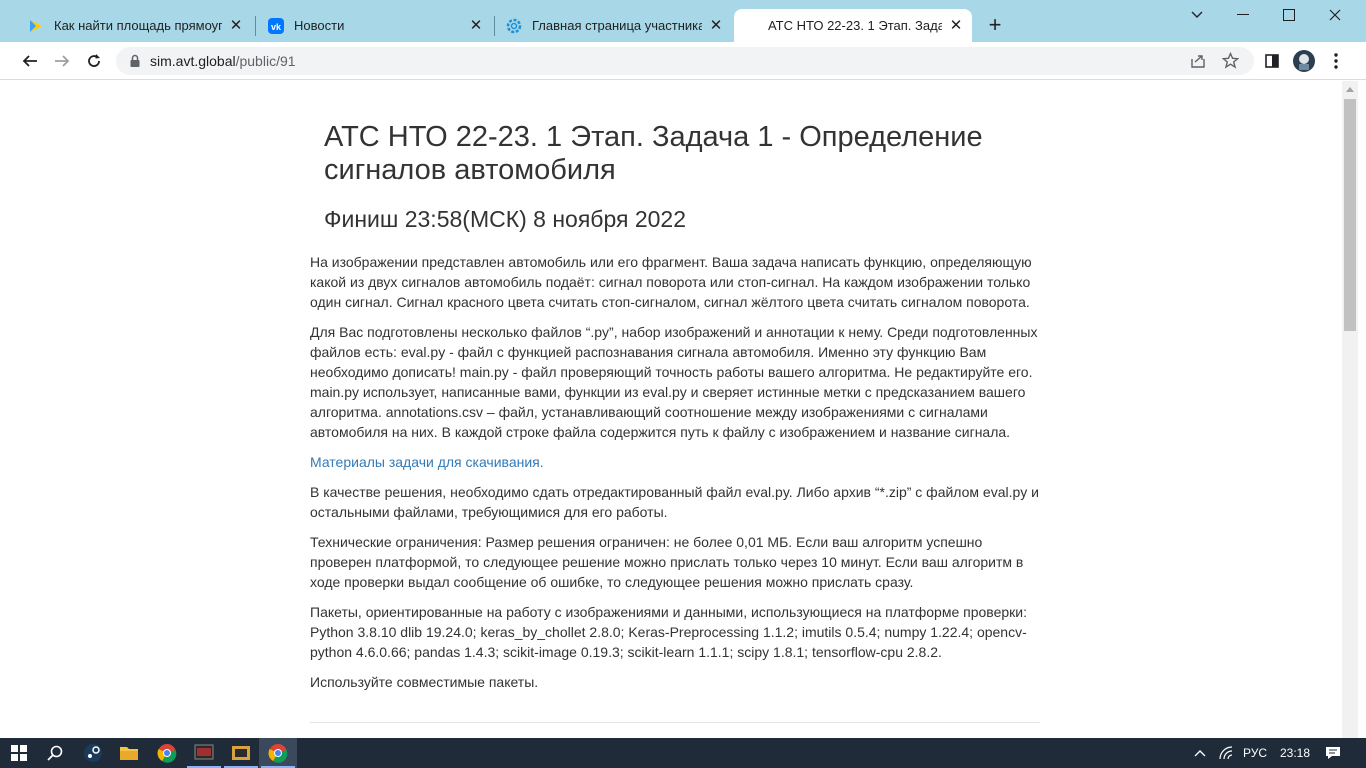 This screenshot has height=768, width=1366. Describe the element at coordinates (223, 61) in the screenshot. I see `url-text: sim.avt.global/public/91` at that location.